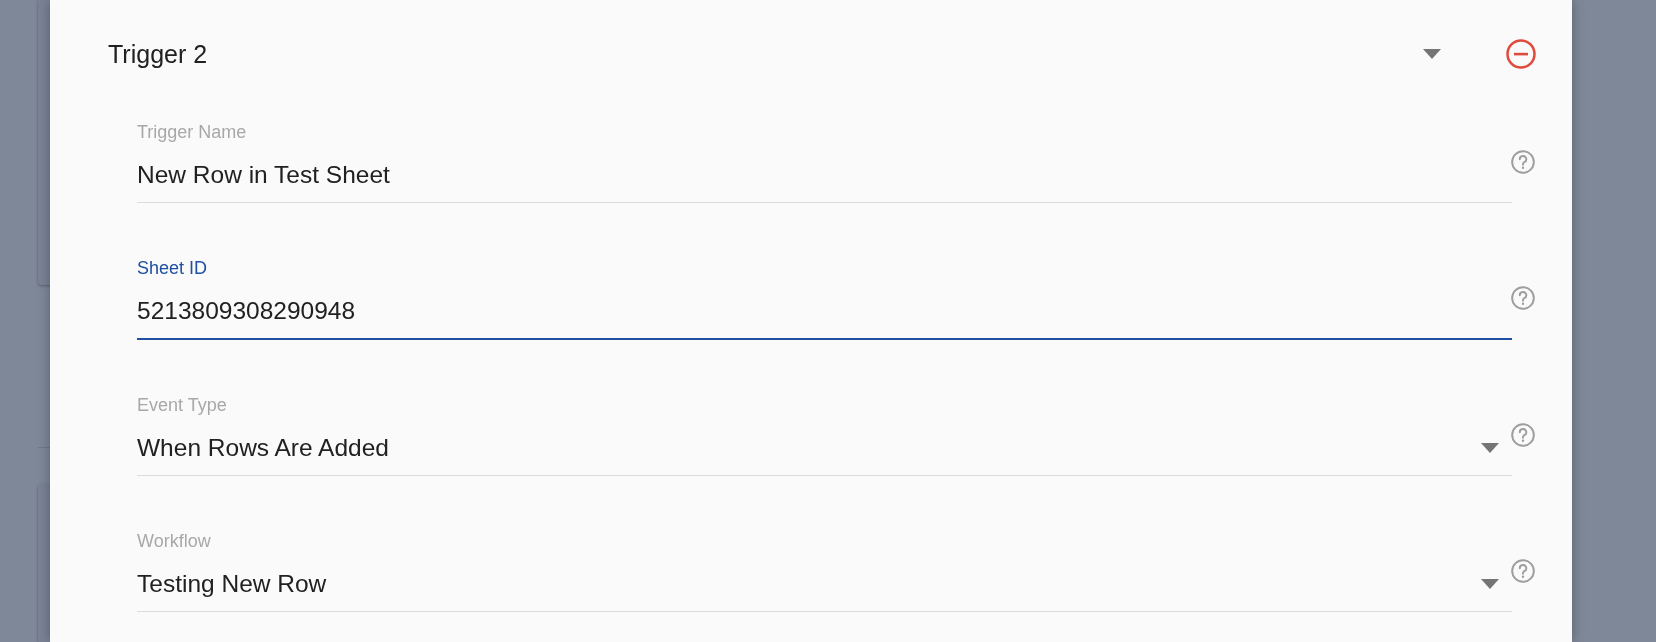 The image size is (1656, 642). I want to click on field-label: Trigger Name, so click(192, 132).